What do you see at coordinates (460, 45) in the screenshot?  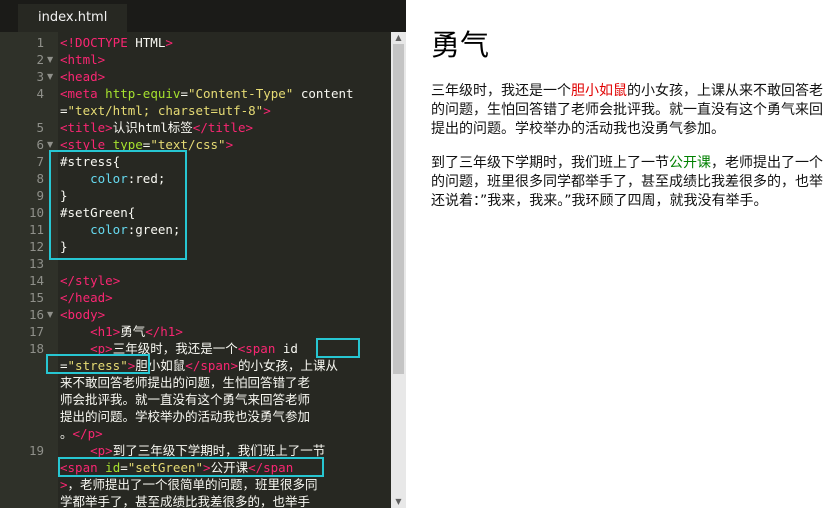 I see `preview-heading: 勇气` at bounding box center [460, 45].